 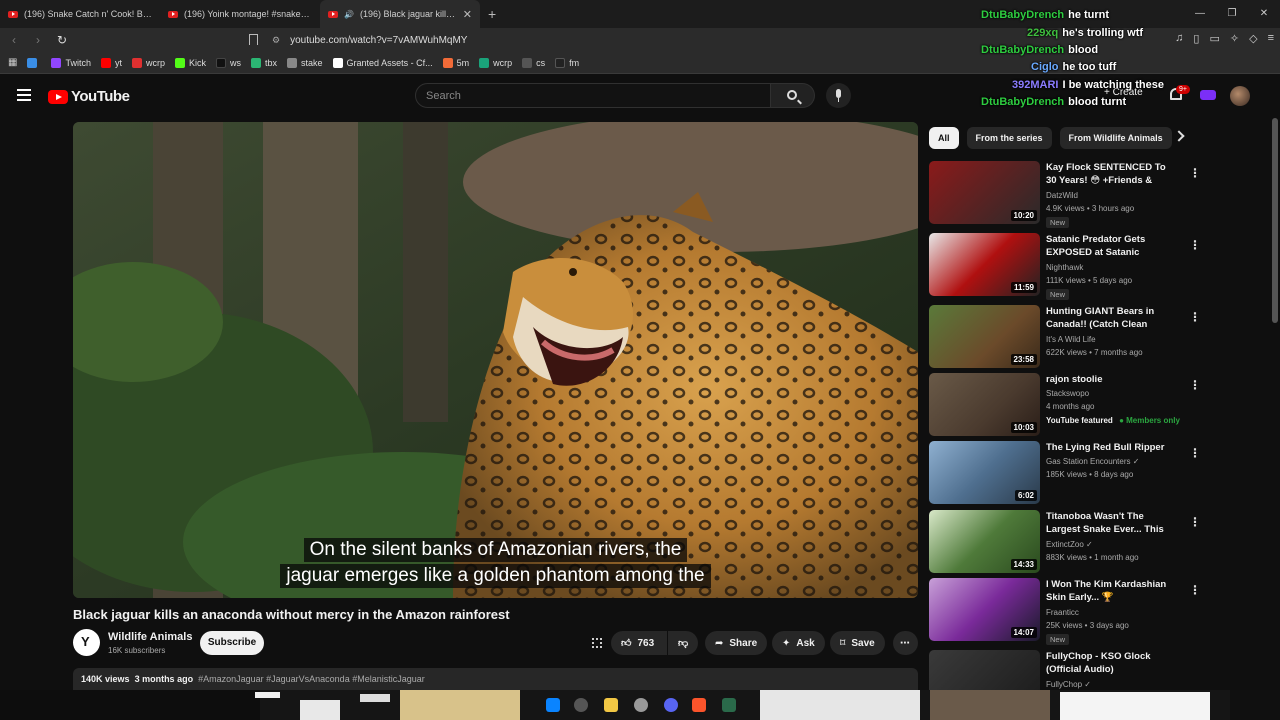 What do you see at coordinates (736, 643) in the screenshot?
I see `share-button: ➦ Share` at bounding box center [736, 643].